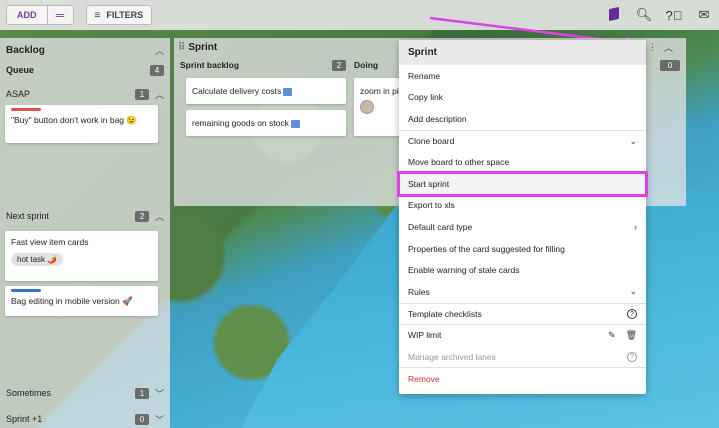 Image resolution: width=719 pixels, height=428 pixels. I want to click on card-fast-view: Fast view item cards hot task 🌶️, so click(81, 256).